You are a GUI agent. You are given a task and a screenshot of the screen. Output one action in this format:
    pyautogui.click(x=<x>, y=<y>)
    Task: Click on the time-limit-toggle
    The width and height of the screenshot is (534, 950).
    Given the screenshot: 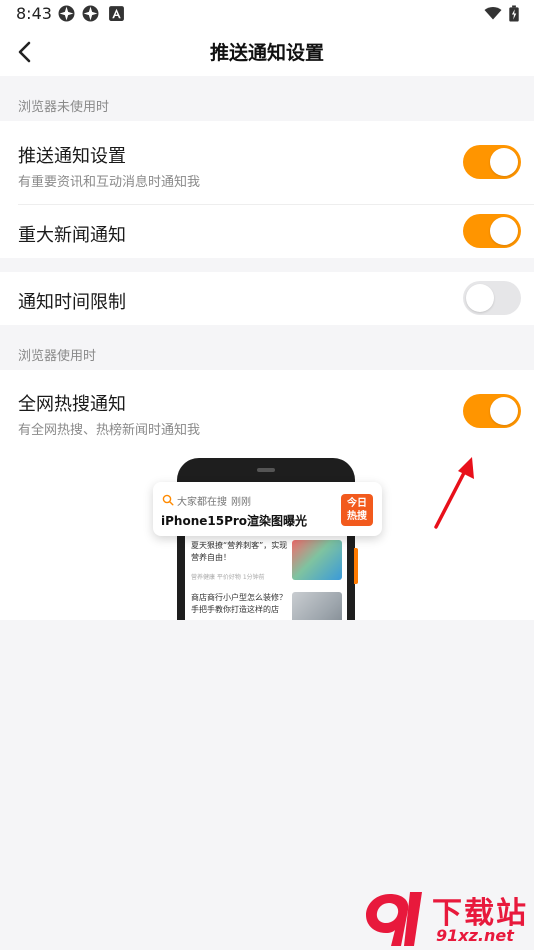 What is the action you would take?
    pyautogui.click(x=492, y=298)
    